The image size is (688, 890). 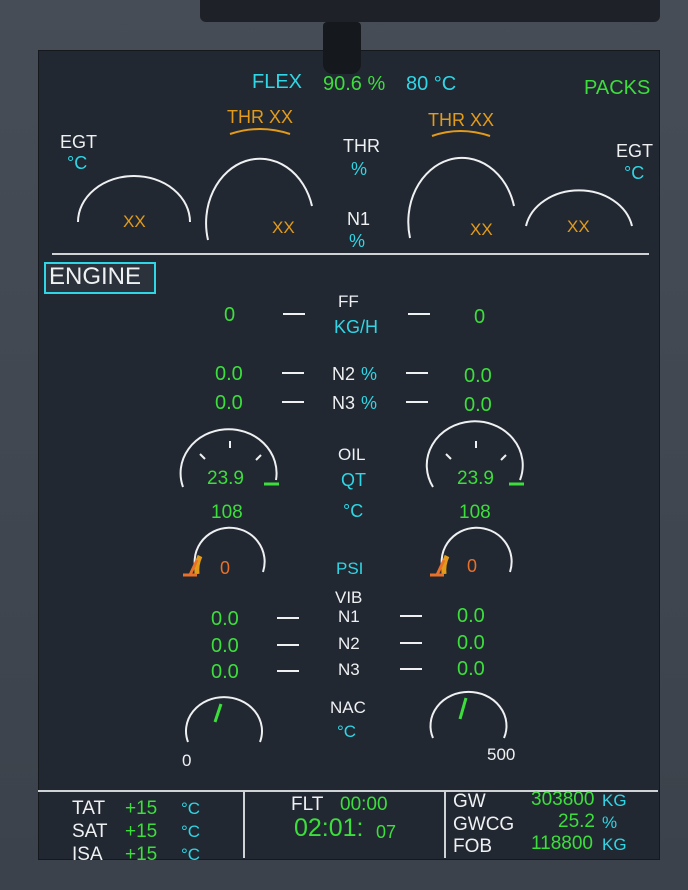 What do you see at coordinates (225, 478) in the screenshot?
I see `oil-qty-left: 23.9` at bounding box center [225, 478].